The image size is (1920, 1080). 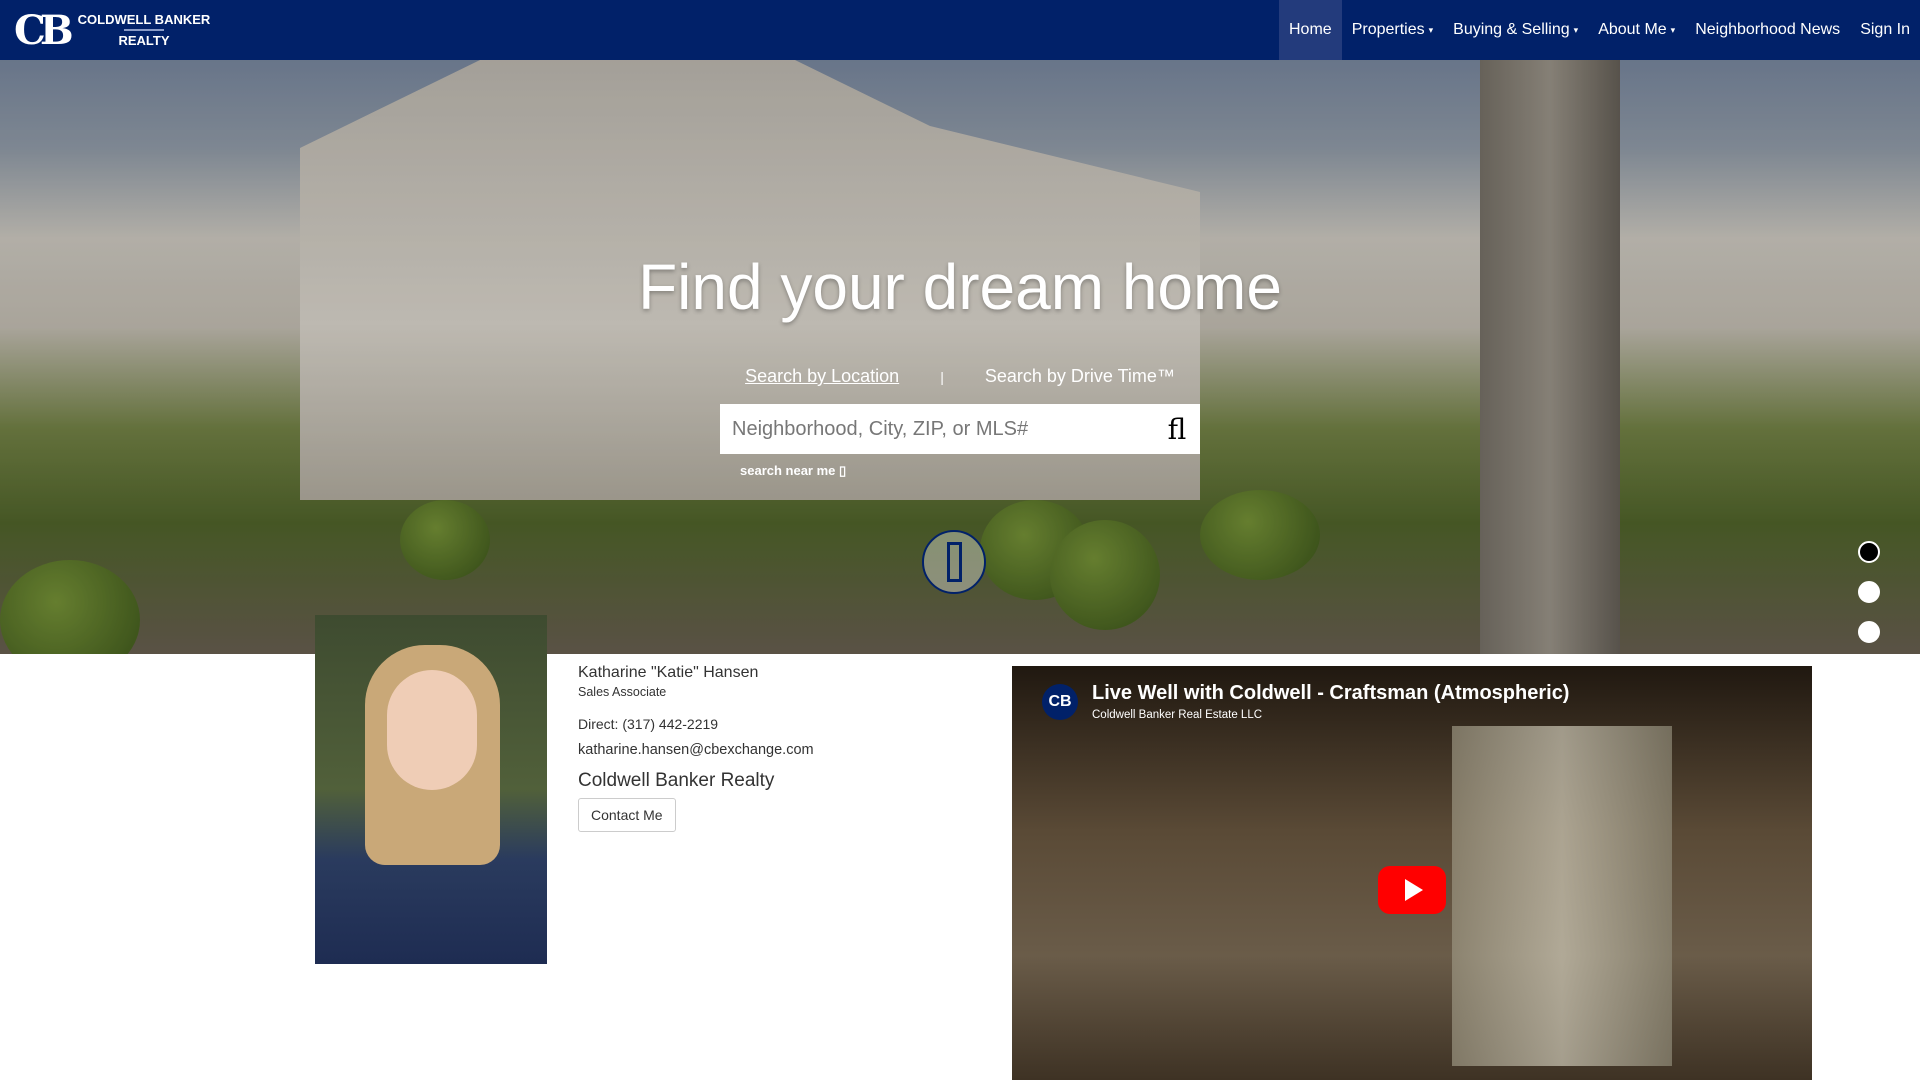 What do you see at coordinates (1080, 376) in the screenshot?
I see `tab-search-by-drive-time: Search by Drive Time™` at bounding box center [1080, 376].